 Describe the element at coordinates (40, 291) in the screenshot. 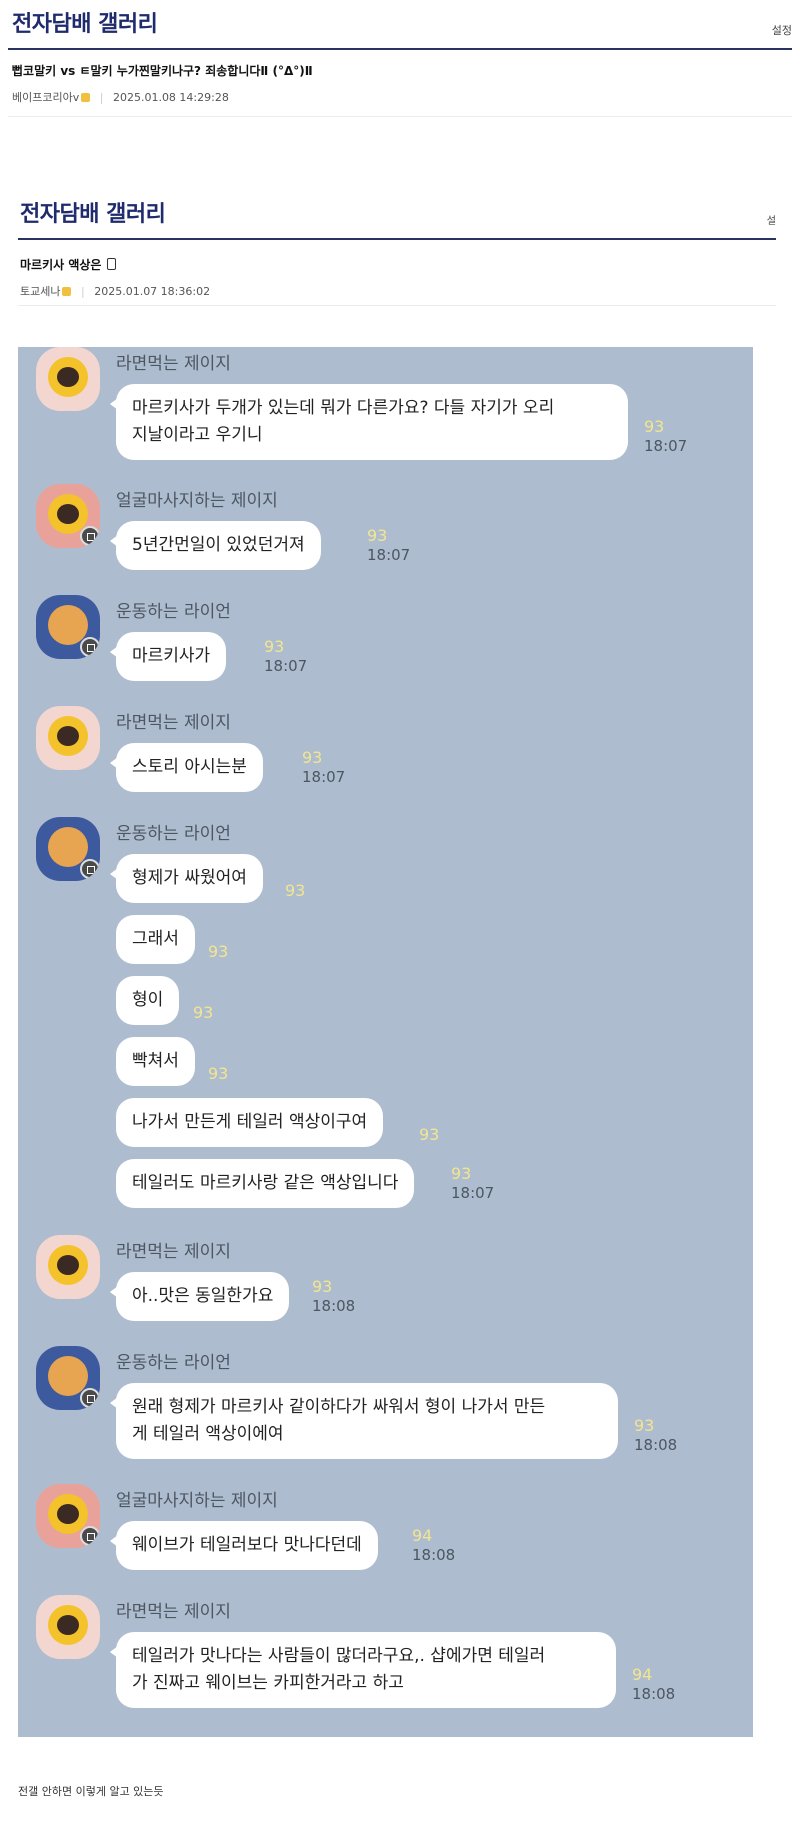

I see `embedded-post-author: 토교세나` at that location.